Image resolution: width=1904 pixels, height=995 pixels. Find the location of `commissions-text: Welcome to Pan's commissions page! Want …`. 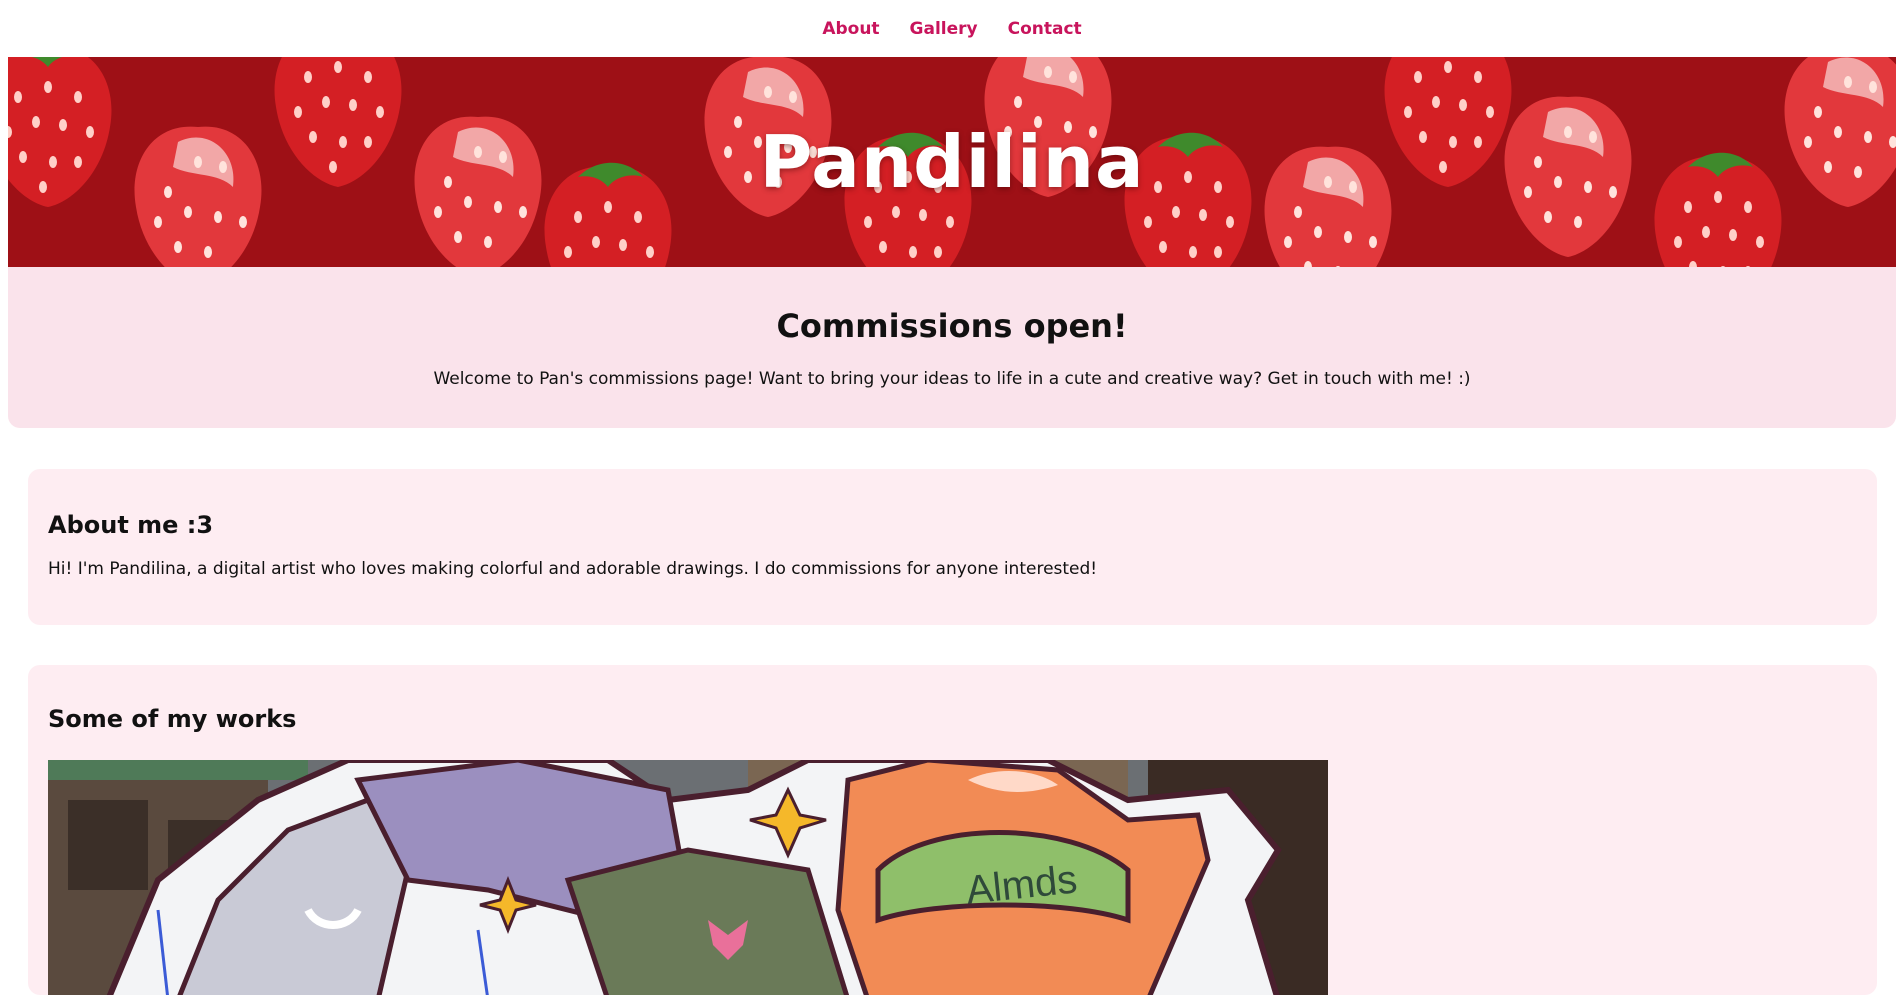

commissions-text: Welcome to Pan's commissions page! Want … is located at coordinates (952, 379).